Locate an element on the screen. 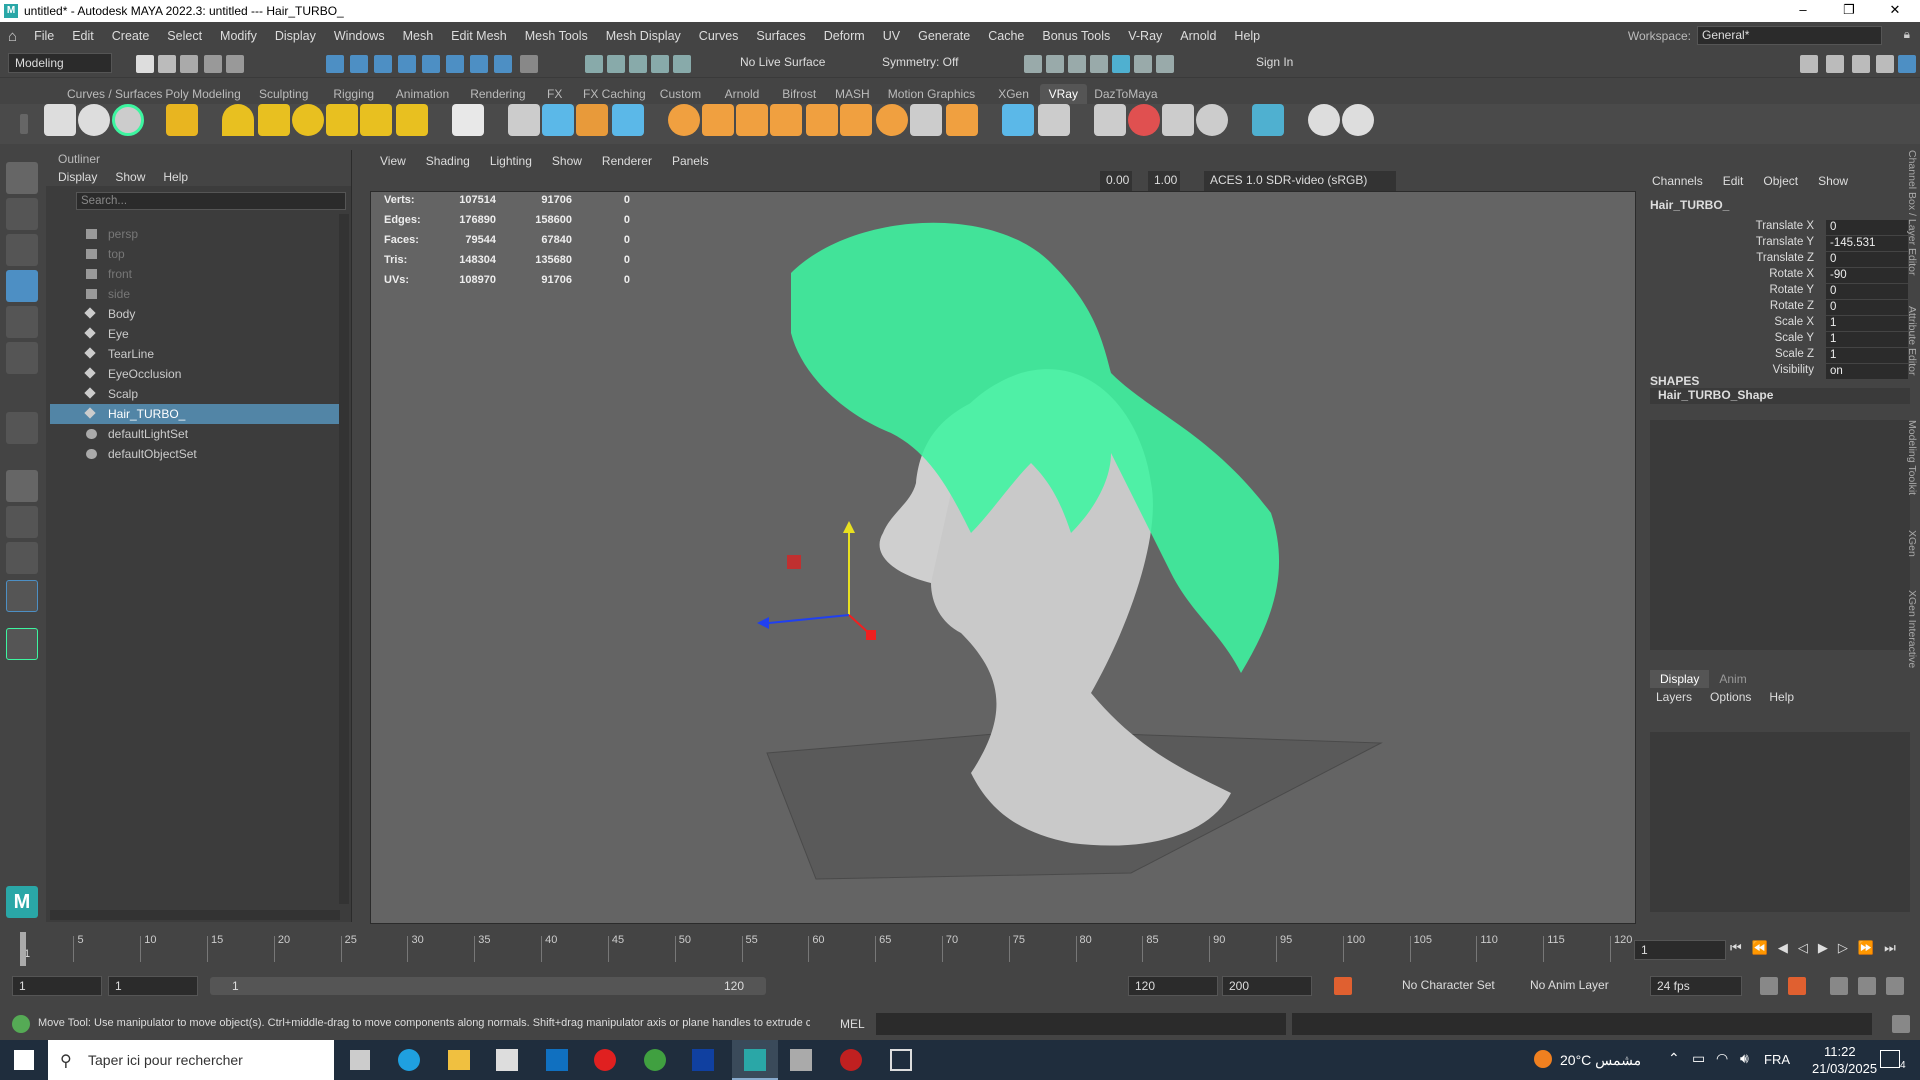  outliner-item-defaultobjectset: defaultObjectSet is located at coordinates (198, 454).